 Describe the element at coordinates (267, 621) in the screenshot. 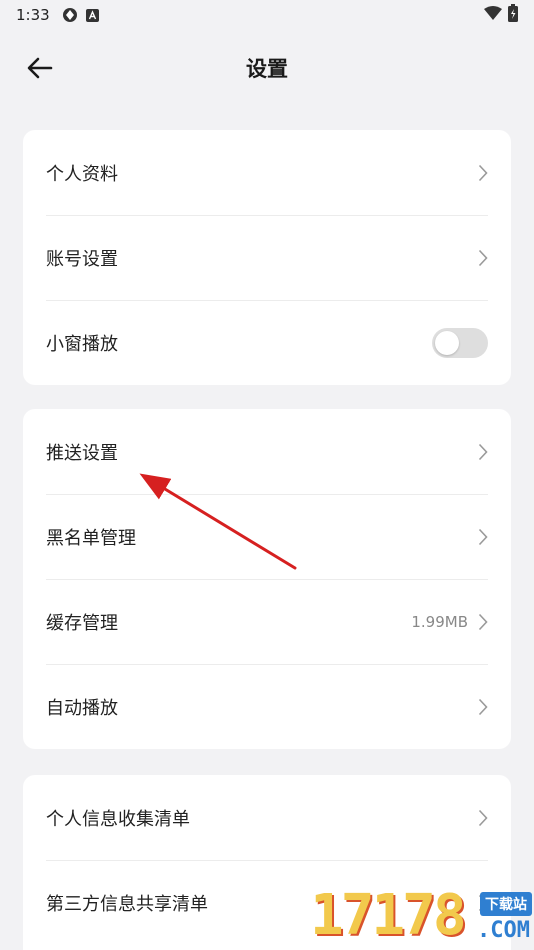

I see `row-cache: 缓存管理 1.99MB` at that location.